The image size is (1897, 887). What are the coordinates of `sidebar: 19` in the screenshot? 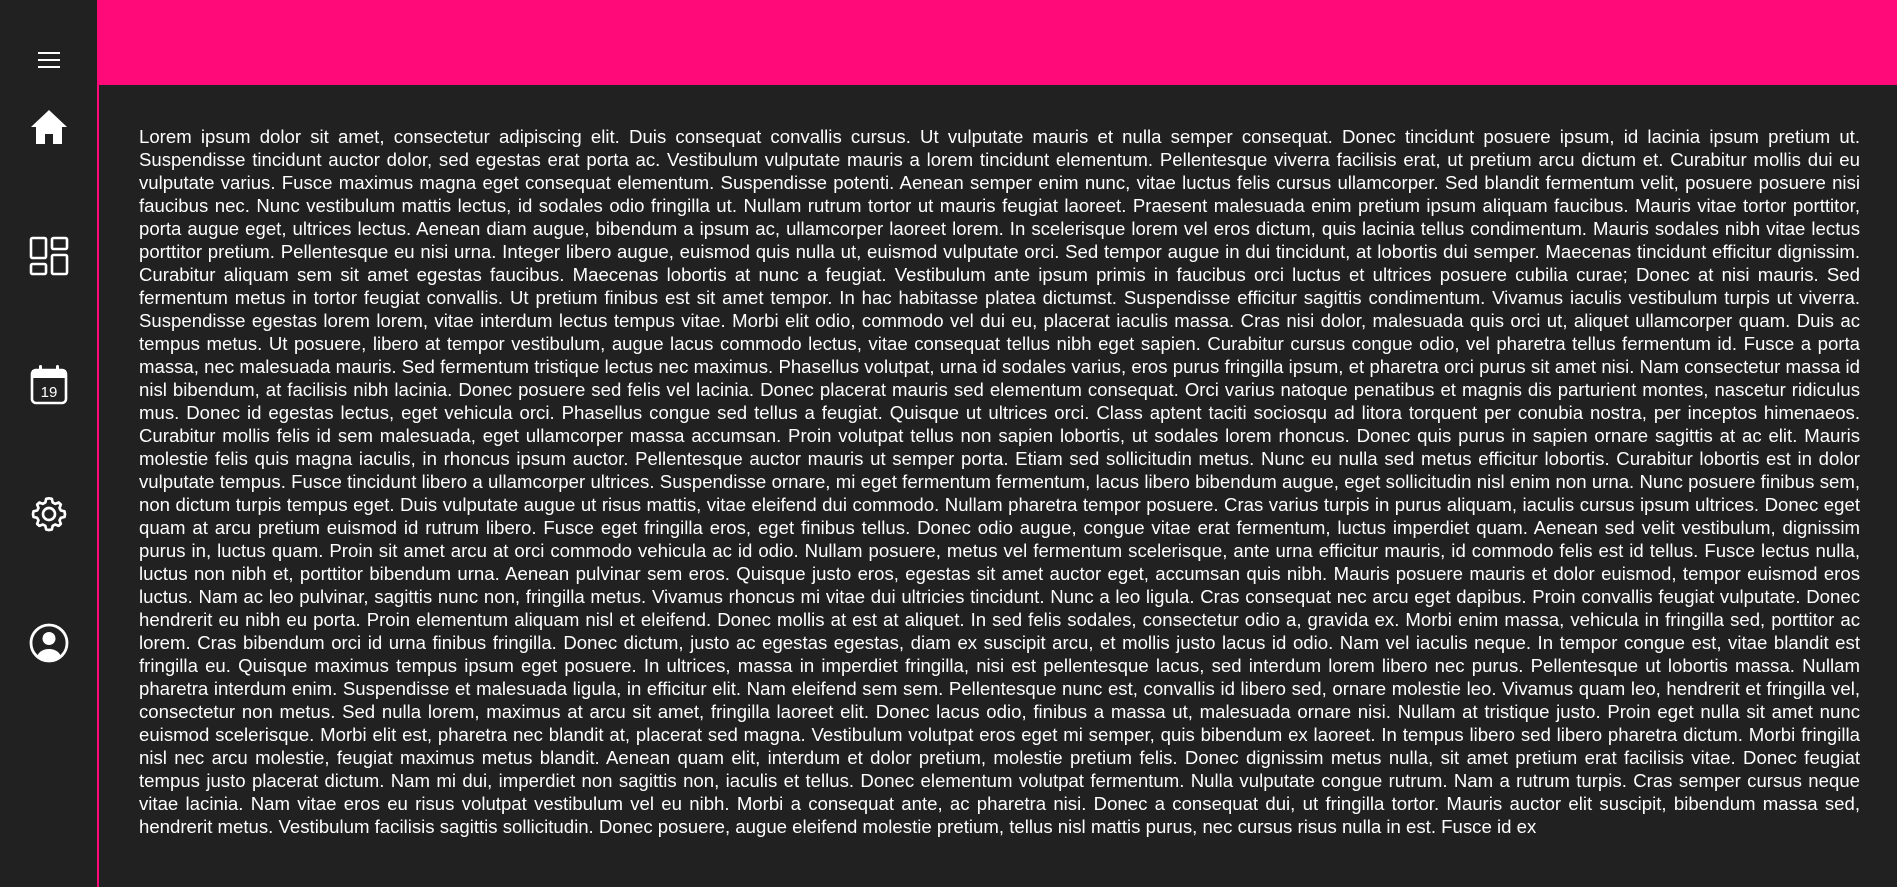 It's located at (49, 443).